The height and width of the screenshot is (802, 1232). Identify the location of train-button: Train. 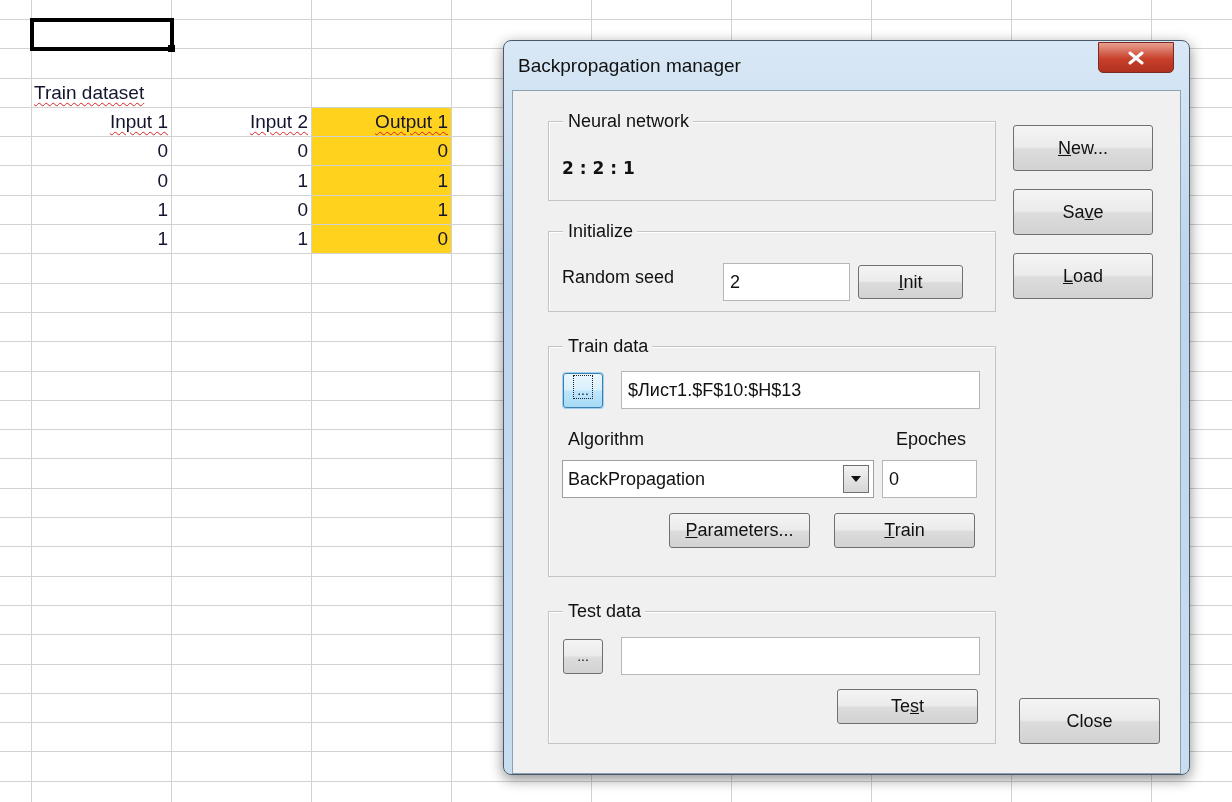
(904, 530).